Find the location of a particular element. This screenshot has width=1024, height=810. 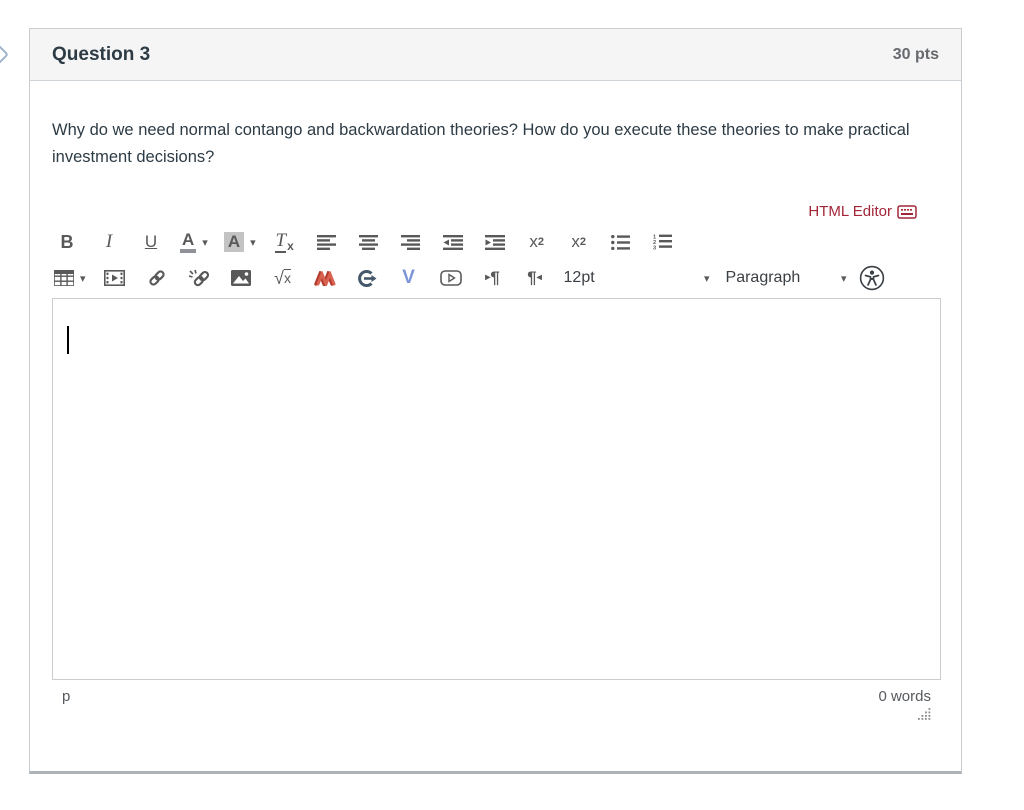

equation-icon: √ is located at coordinates (279, 277).